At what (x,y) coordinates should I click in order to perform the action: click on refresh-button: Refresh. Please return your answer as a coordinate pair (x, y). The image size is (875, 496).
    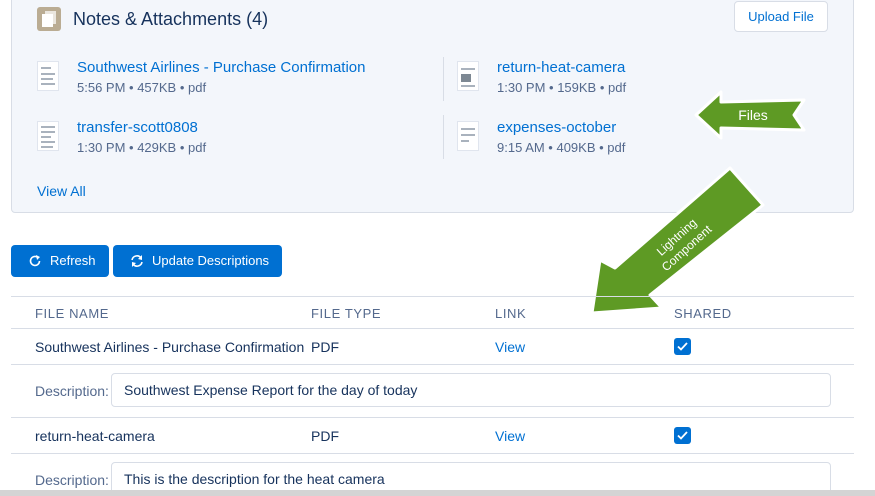
    Looking at the image, I should click on (60, 261).